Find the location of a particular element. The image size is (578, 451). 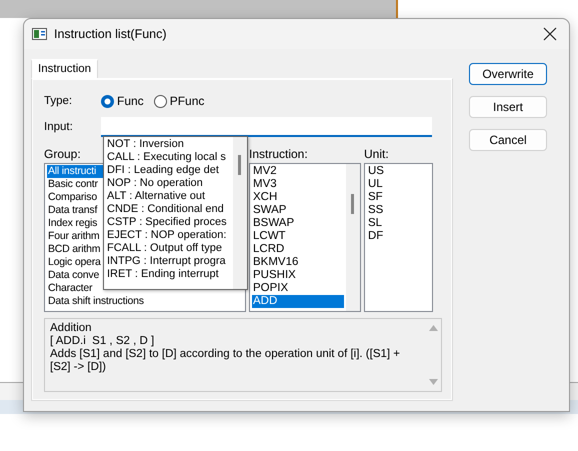

list-label: Unit: is located at coordinates (376, 154).